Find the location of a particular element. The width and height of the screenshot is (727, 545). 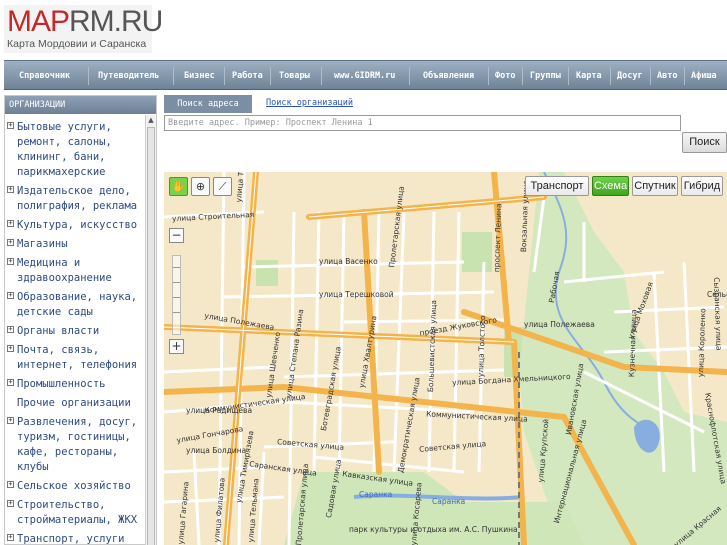

sidebar-scrollbar: ▲ is located at coordinates (150, 330).